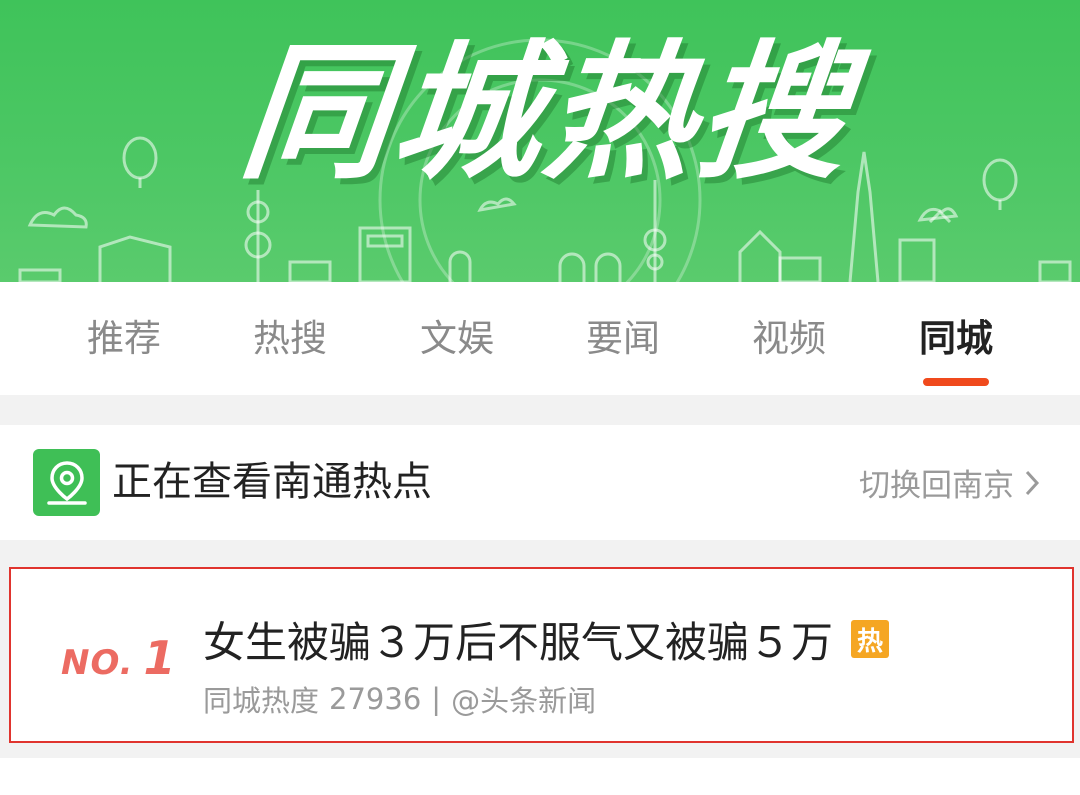 The height and width of the screenshot is (795, 1080). What do you see at coordinates (956, 382) in the screenshot?
I see `active-tab-indicator` at bounding box center [956, 382].